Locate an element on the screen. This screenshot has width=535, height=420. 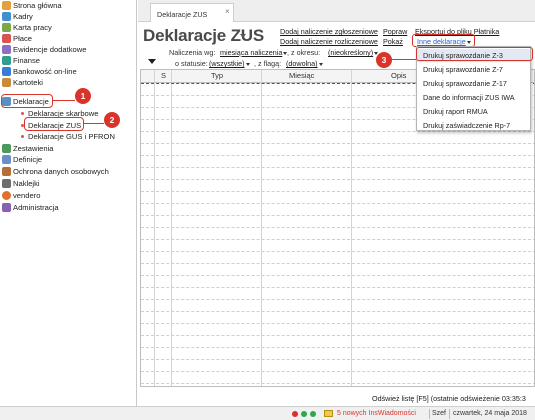
sidebar-item-ewidencje: Ewidencje dodatkowe is located at coordinates (68, 49).